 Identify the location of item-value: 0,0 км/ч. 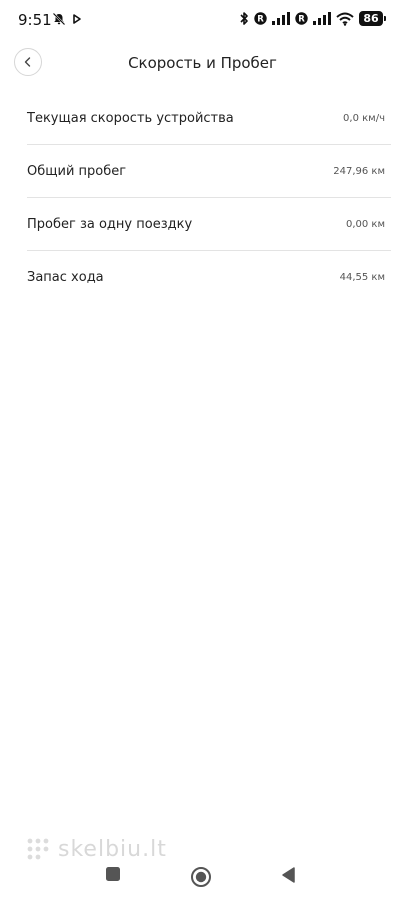
(364, 118).